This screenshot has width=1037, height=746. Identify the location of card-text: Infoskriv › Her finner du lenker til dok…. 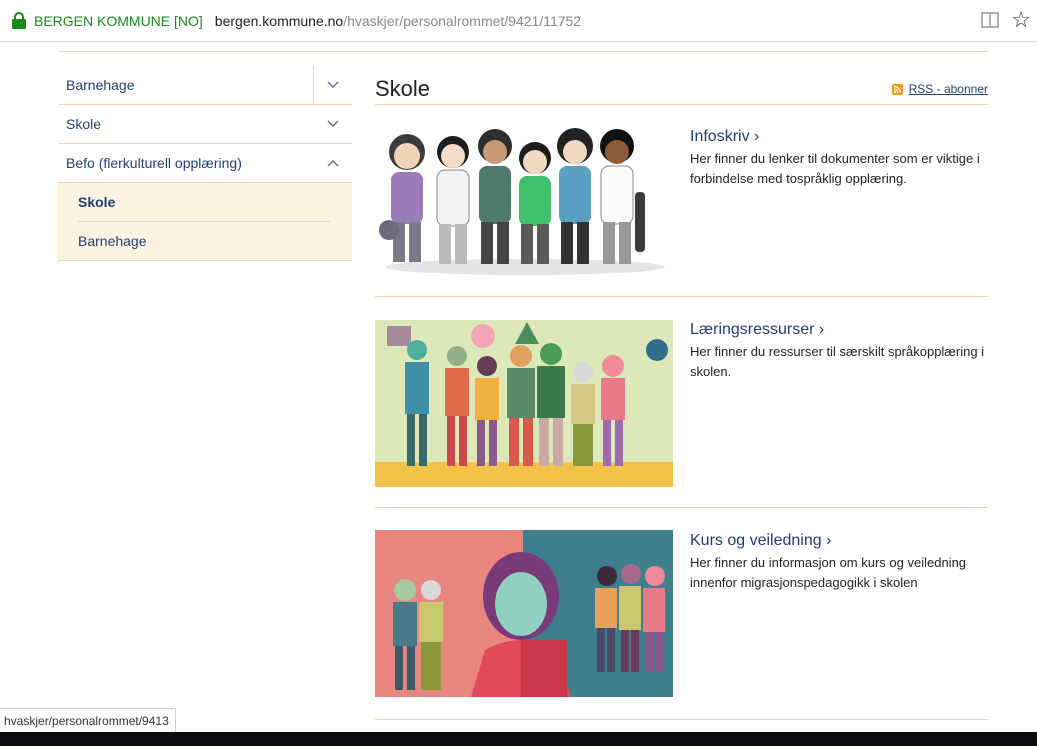
(840, 158).